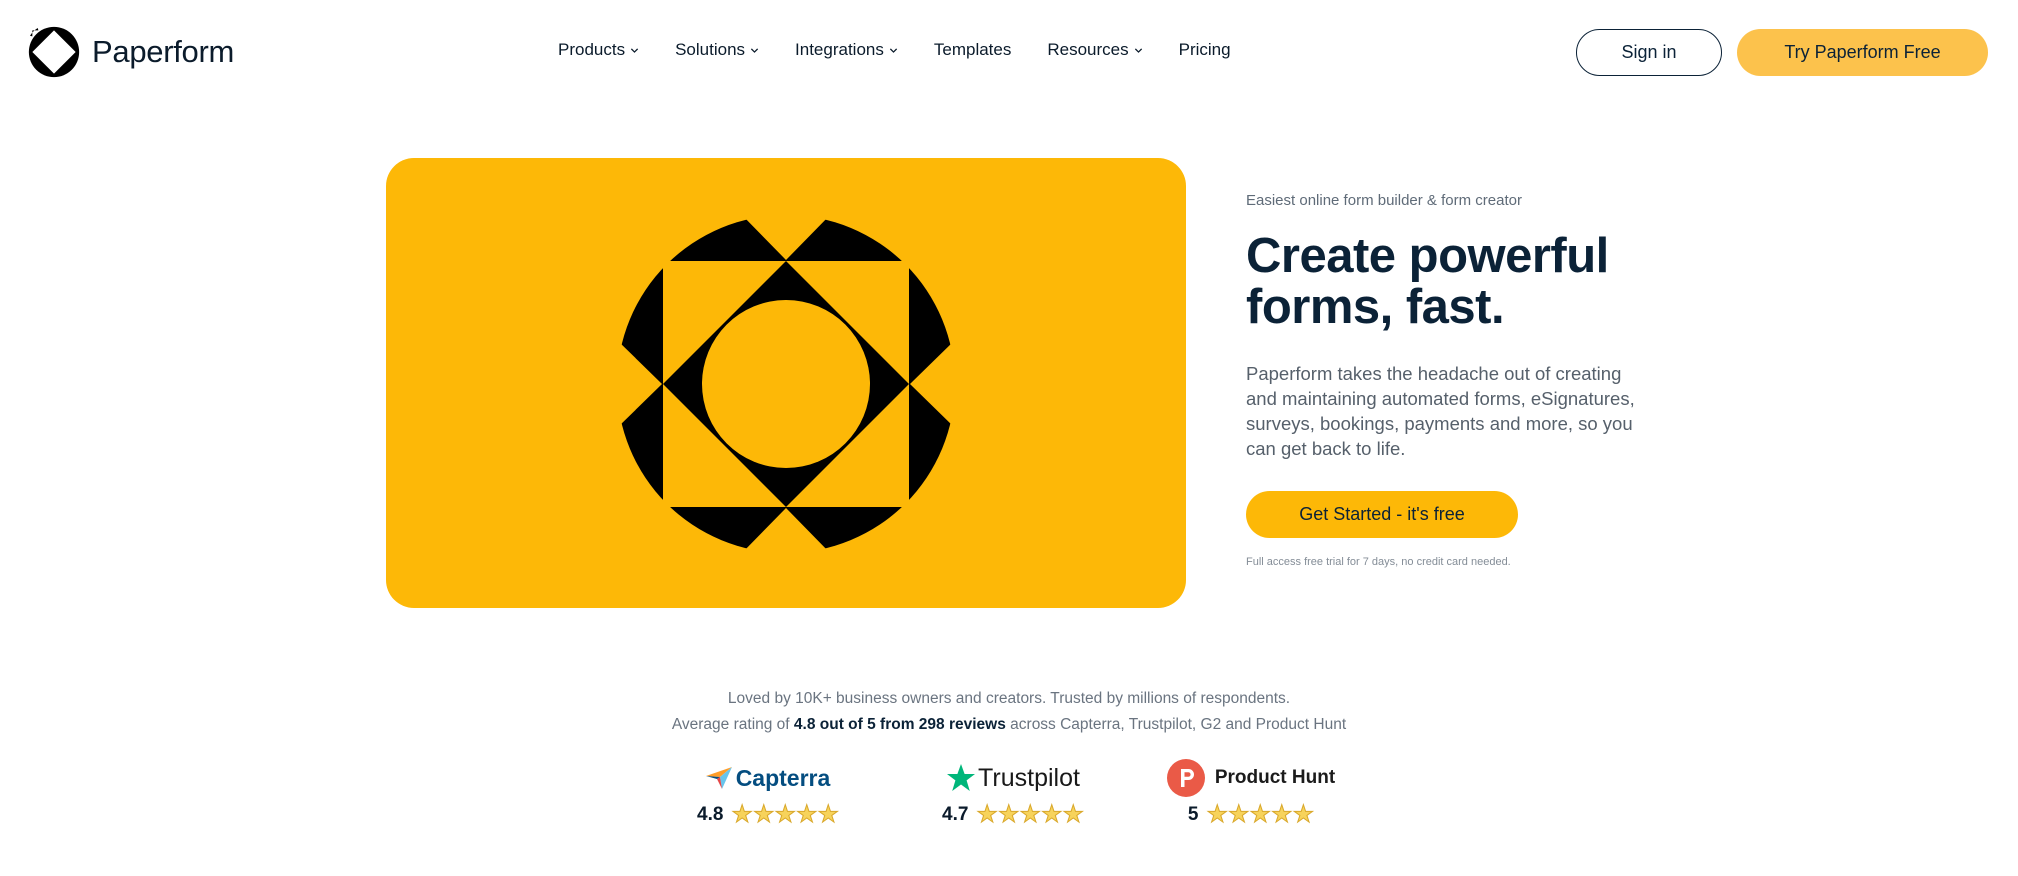 The image size is (2018, 876). Describe the element at coordinates (1185, 778) in the screenshot. I see `product-hunt-p-icon` at that location.